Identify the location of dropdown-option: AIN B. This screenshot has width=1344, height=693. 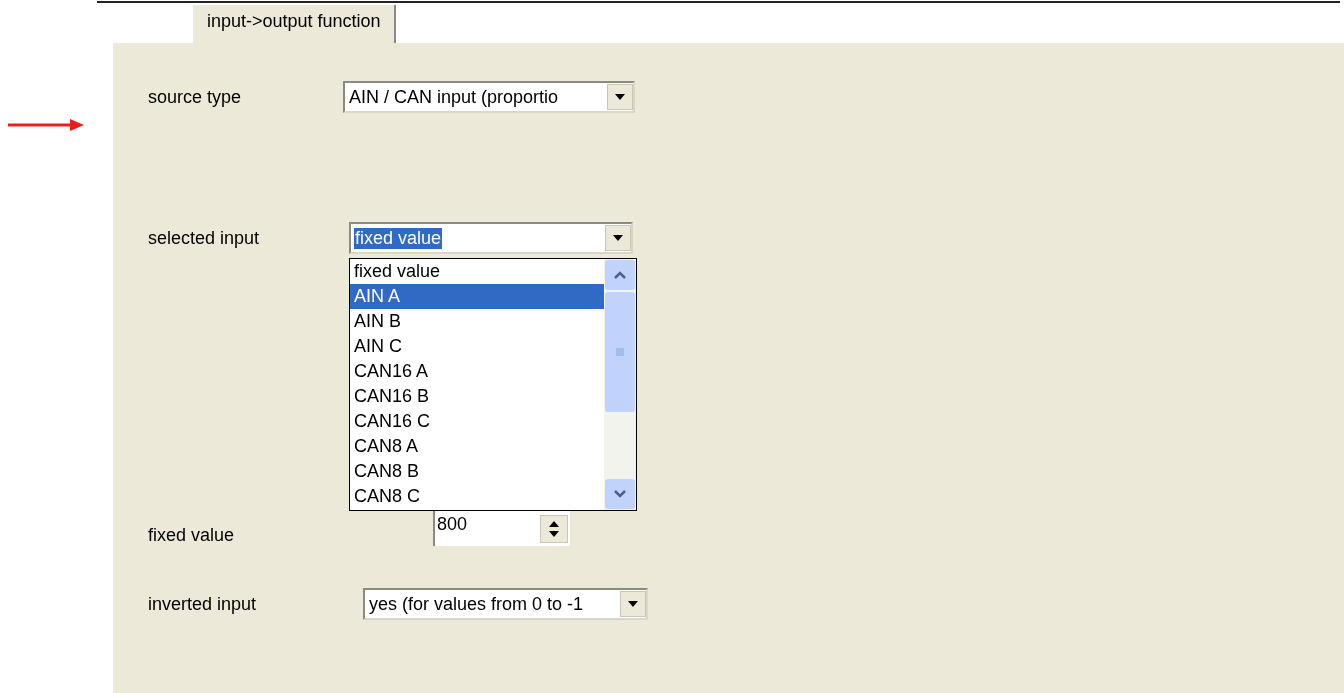
(477, 321).